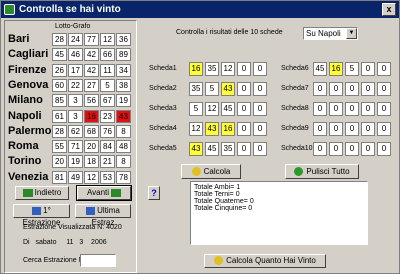 The image size is (400, 274). I want to click on scheda-label: Scheda3, so click(163, 108).